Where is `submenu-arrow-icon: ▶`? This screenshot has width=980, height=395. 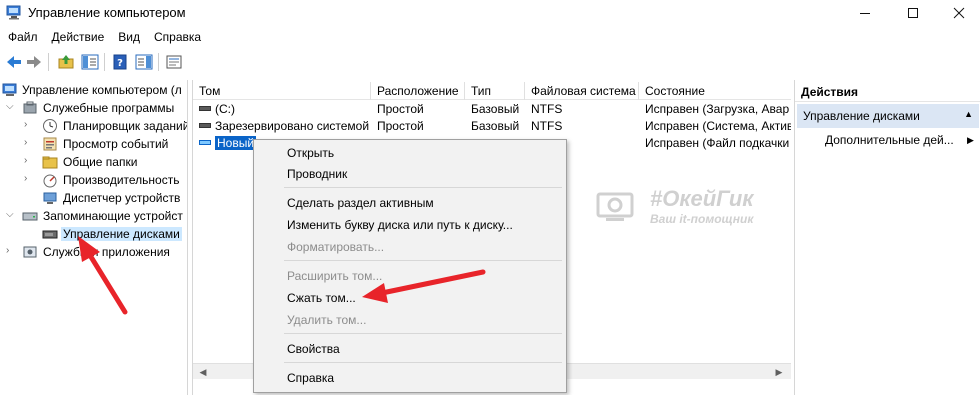 submenu-arrow-icon: ▶ is located at coordinates (970, 140).